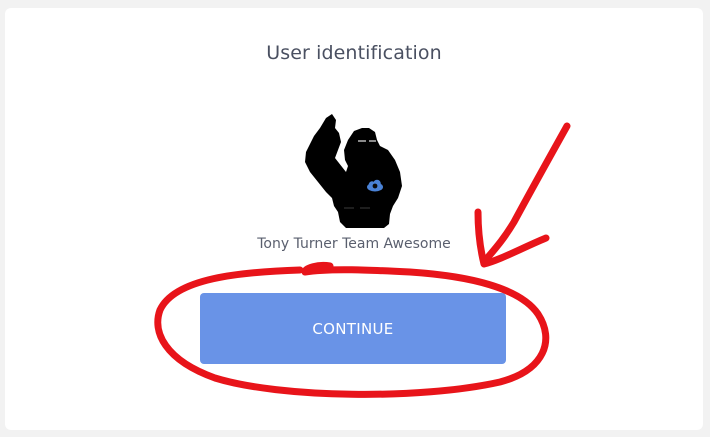 The image size is (710, 437). What do you see at coordinates (354, 244) in the screenshot?
I see `user-name: Tony Turner Team Awesome` at bounding box center [354, 244].